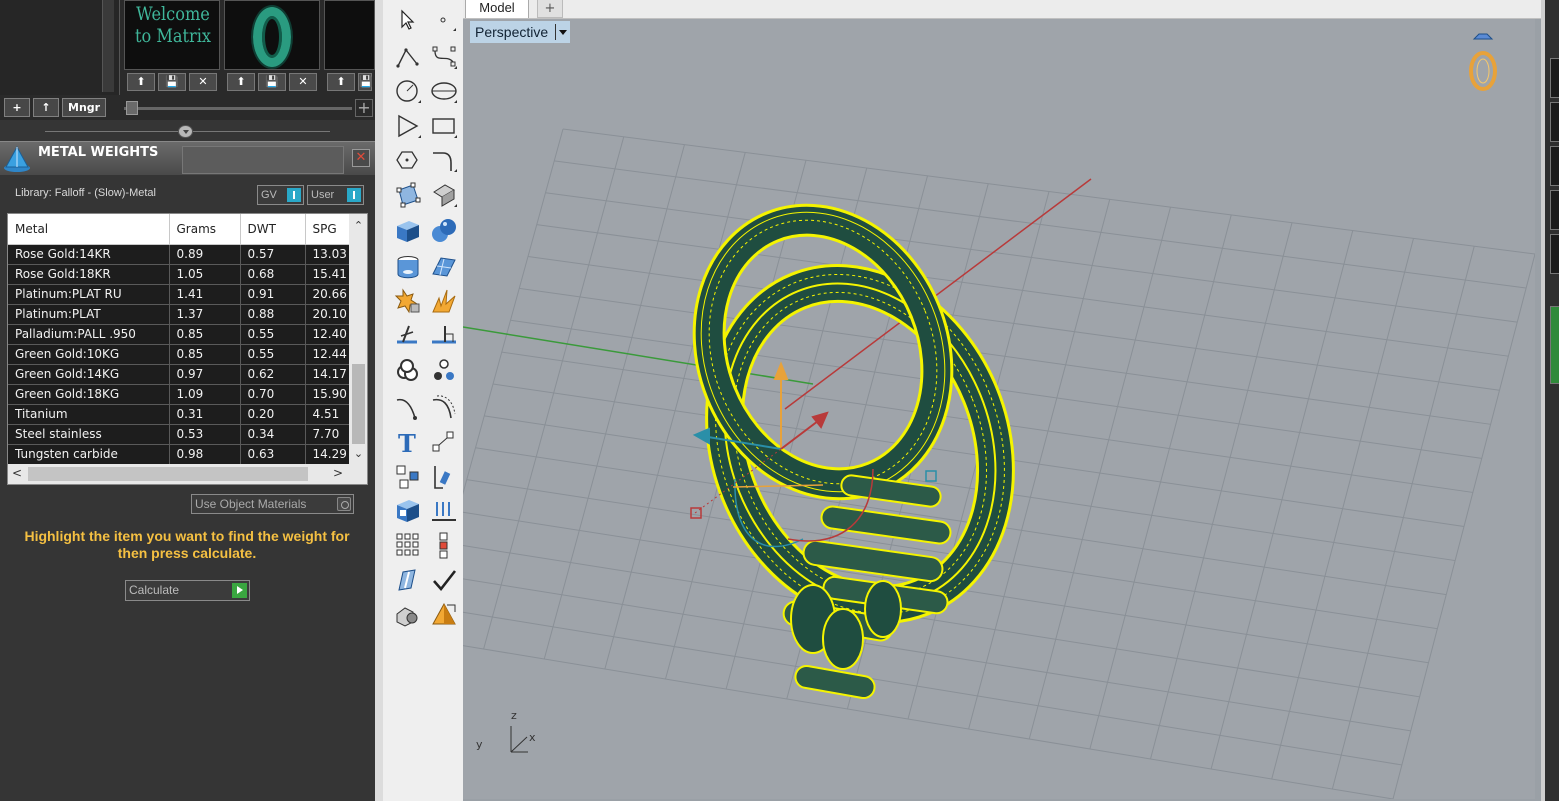 The width and height of the screenshot is (1559, 801). I want to click on thumbnail-ring, so click(272, 35).